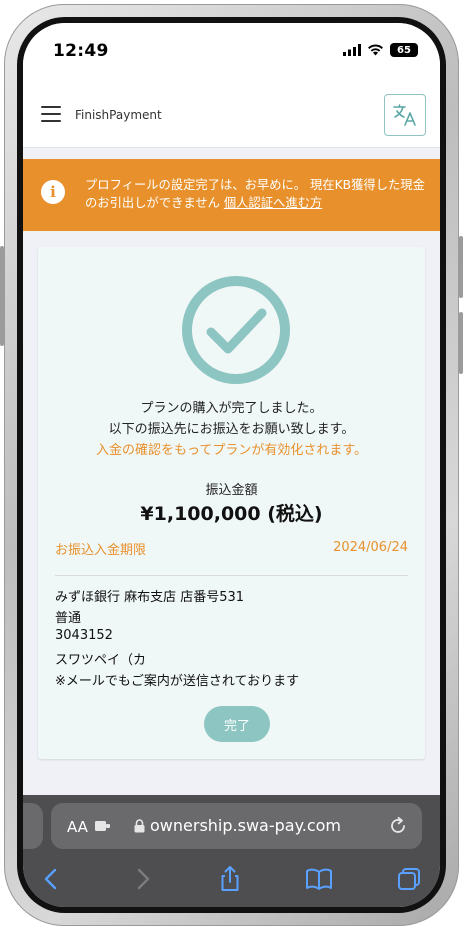 The image size is (467, 930). What do you see at coordinates (319, 879) in the screenshot?
I see `bookmarks-icon` at bounding box center [319, 879].